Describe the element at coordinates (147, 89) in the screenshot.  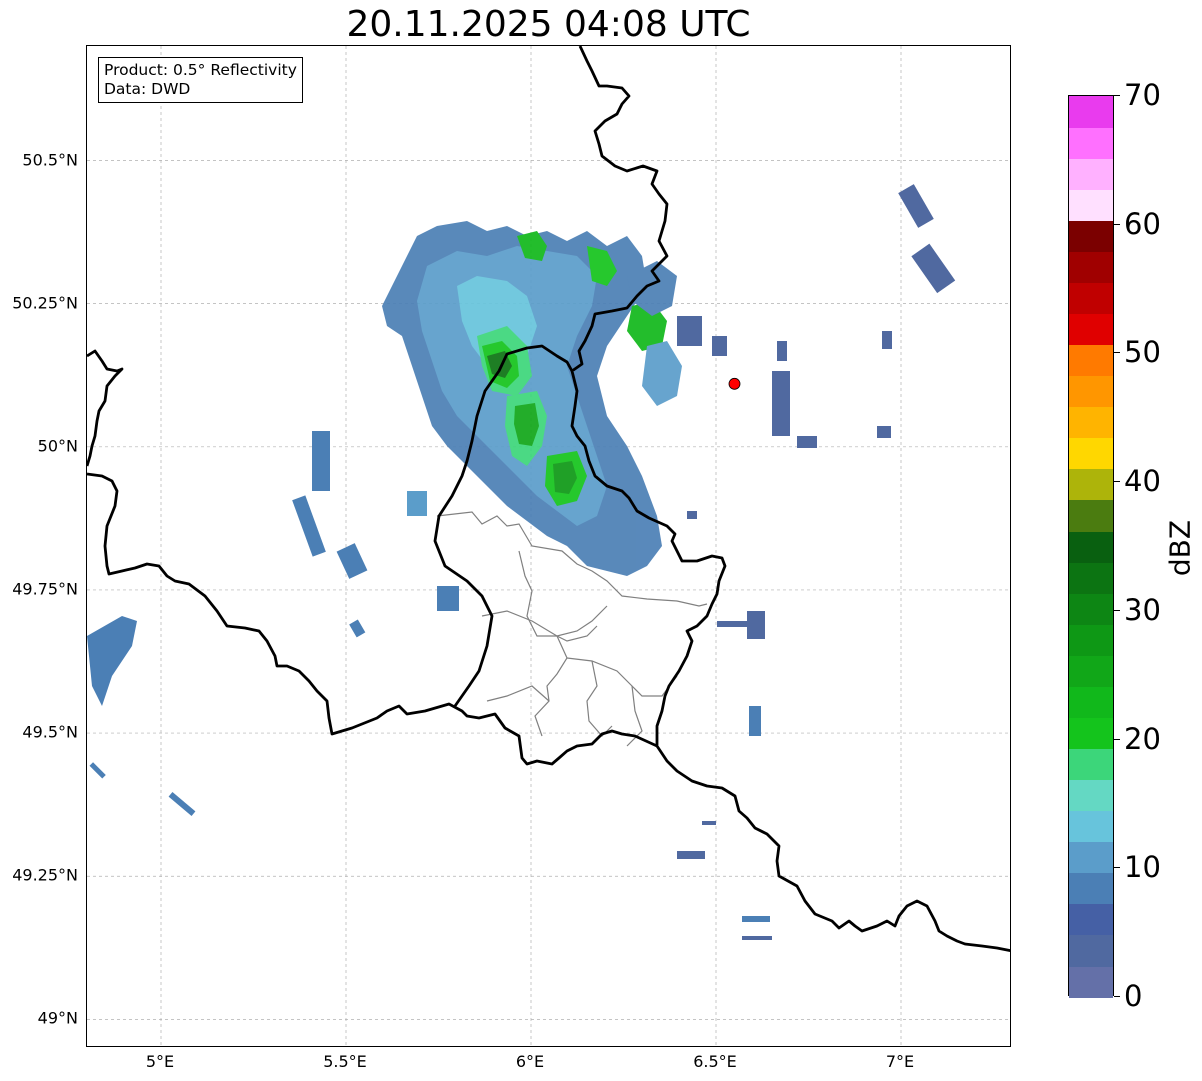
I see `data-source-label: Data: DWD` at that location.